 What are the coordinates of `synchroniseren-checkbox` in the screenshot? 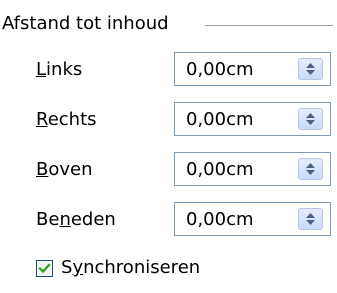 It's located at (44, 268).